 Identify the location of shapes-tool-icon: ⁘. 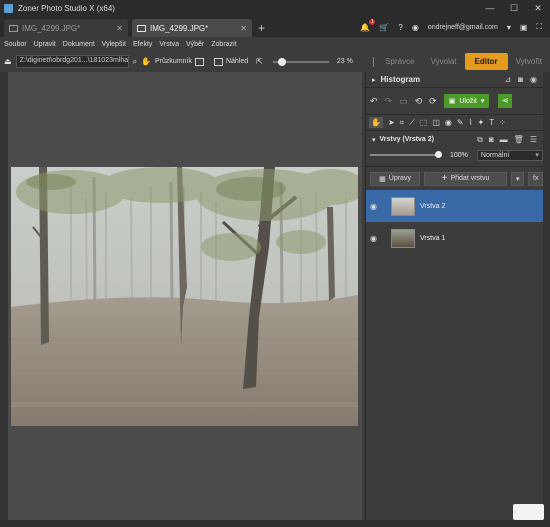
(502, 122).